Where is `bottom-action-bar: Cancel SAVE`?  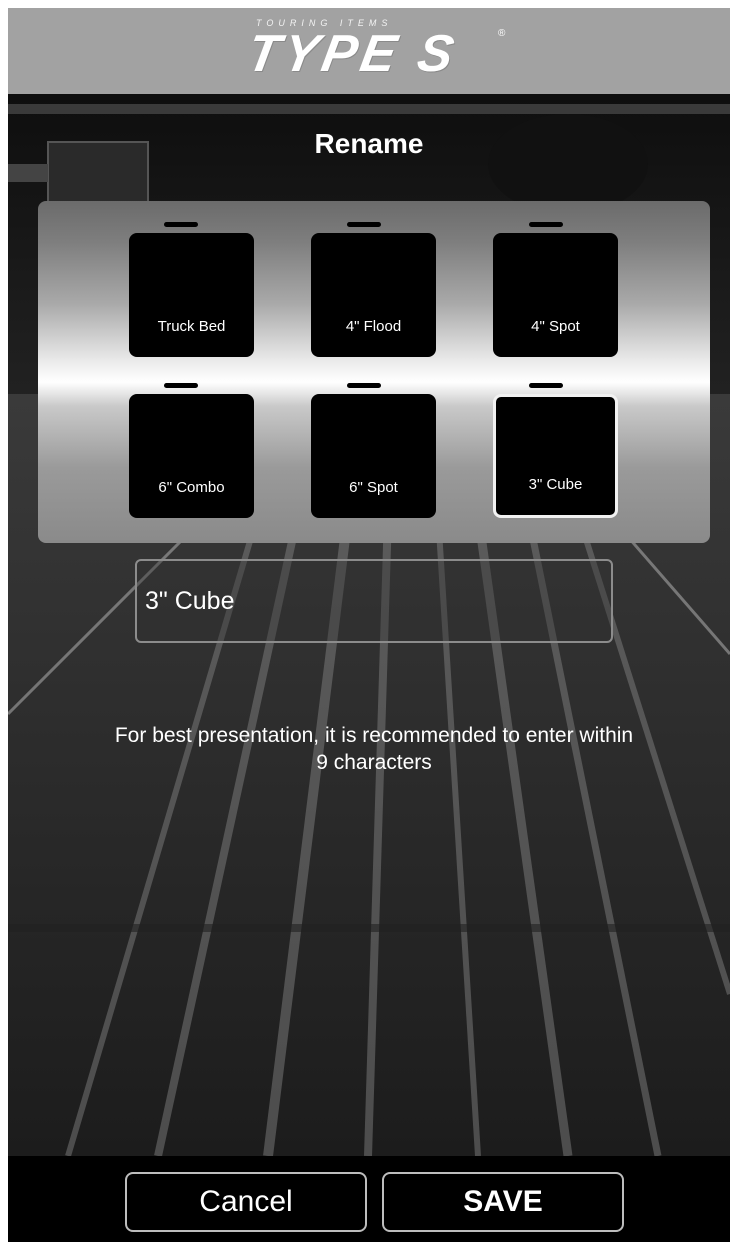
bottom-action-bar: Cancel SAVE is located at coordinates (369, 1199).